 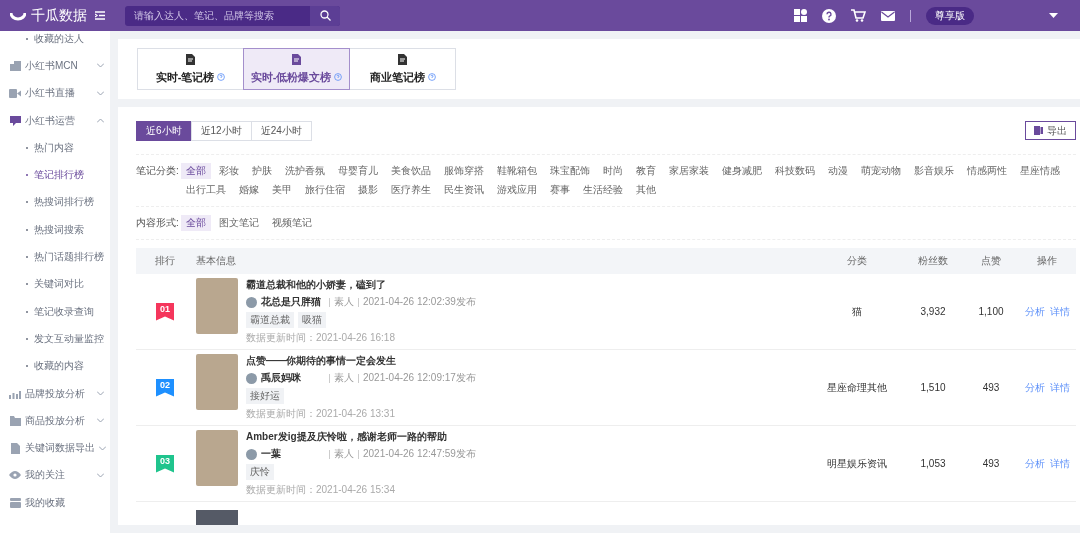 I want to click on filter-option: 赛事, so click(x=559, y=190).